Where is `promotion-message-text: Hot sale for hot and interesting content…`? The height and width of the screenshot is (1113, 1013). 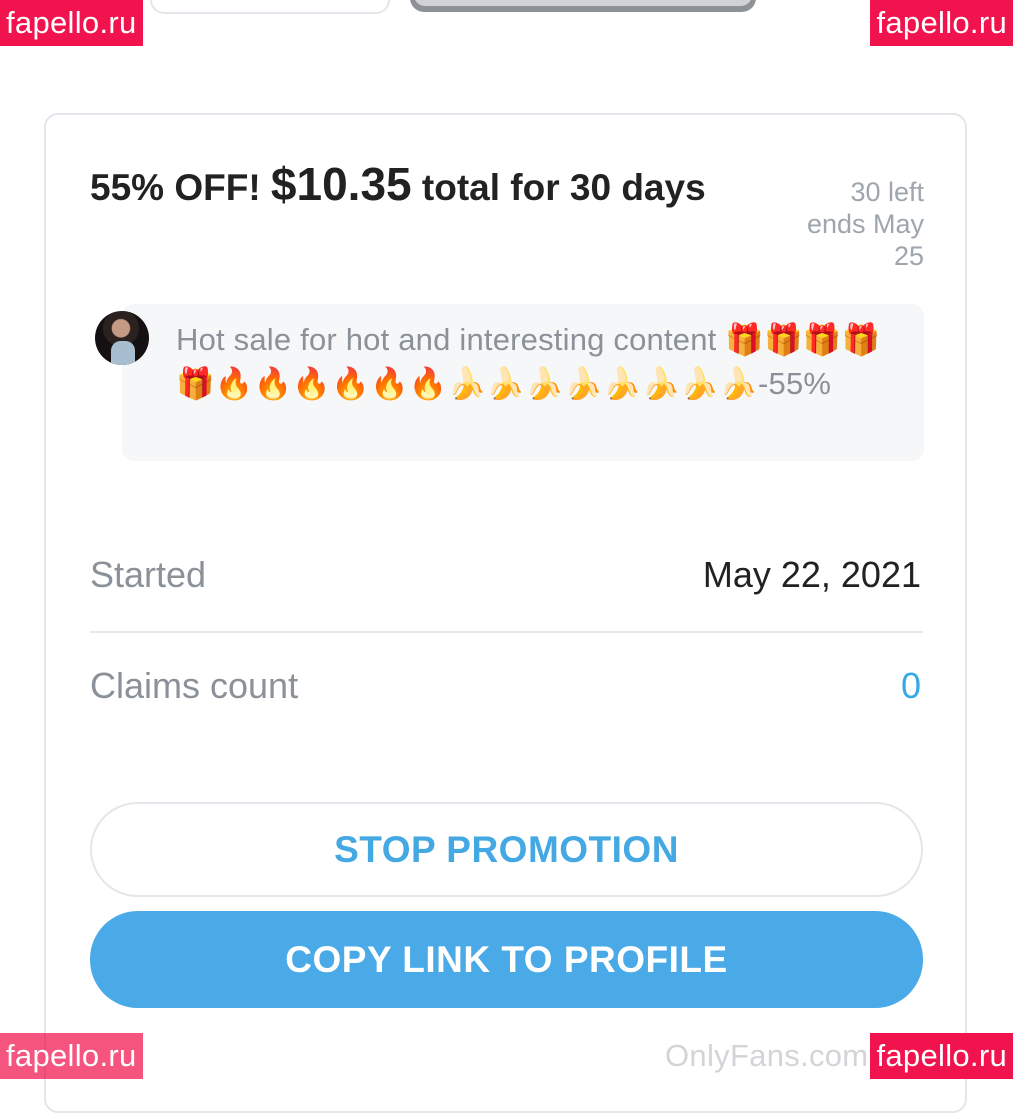 promotion-message-text: Hot sale for hot and interesting content… is located at coordinates (528, 361).